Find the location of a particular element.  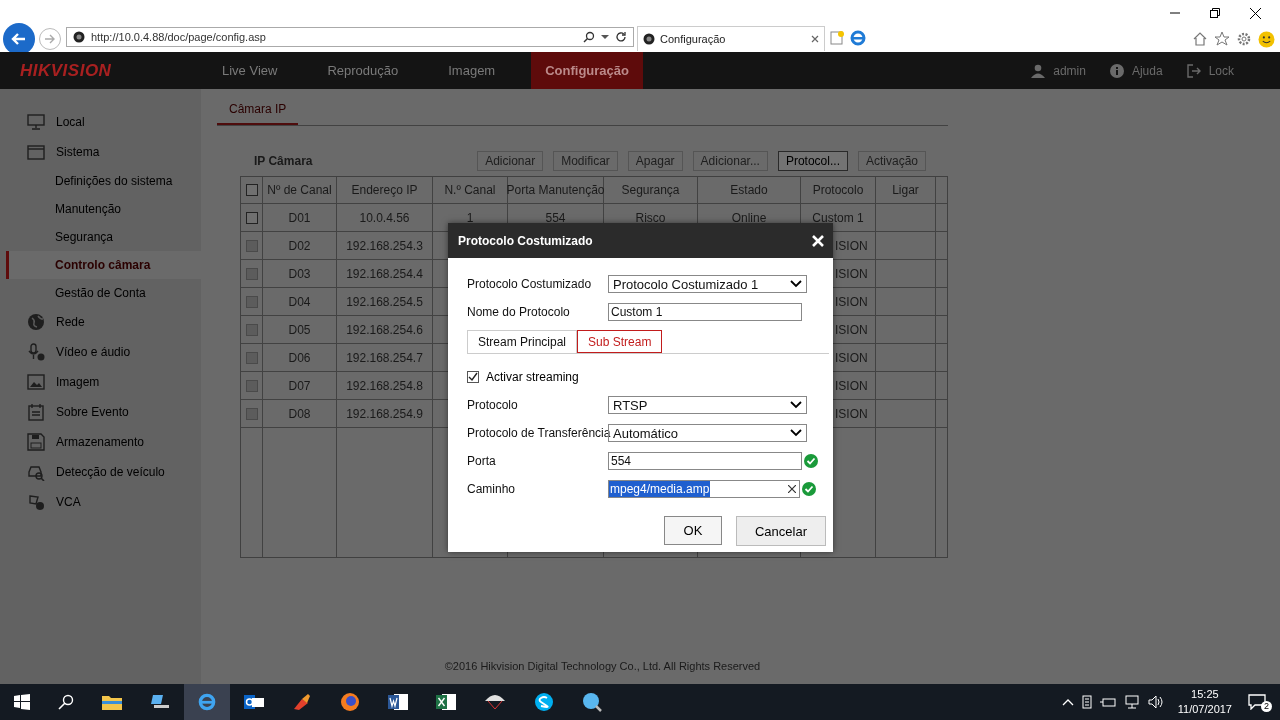

nav-tab: Reprodução is located at coordinates (363, 70).